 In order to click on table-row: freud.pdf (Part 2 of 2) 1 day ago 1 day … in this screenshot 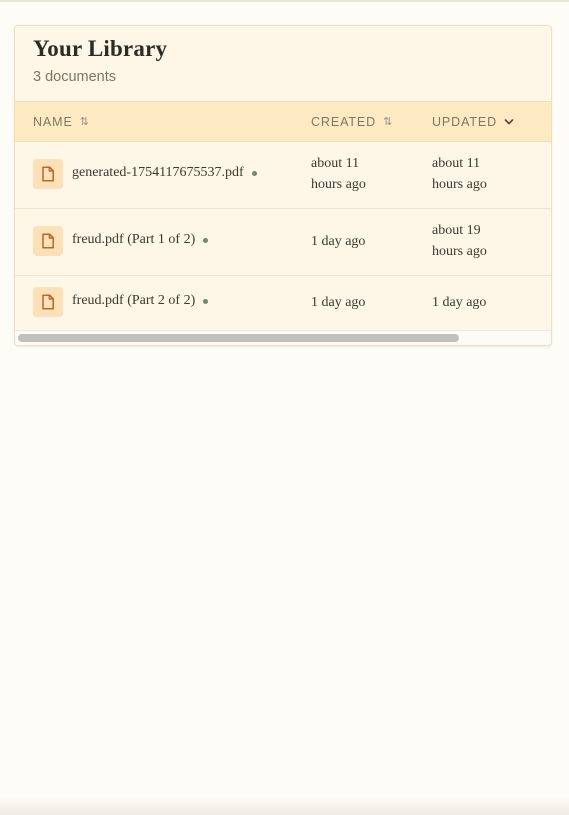, I will do `click(283, 303)`.